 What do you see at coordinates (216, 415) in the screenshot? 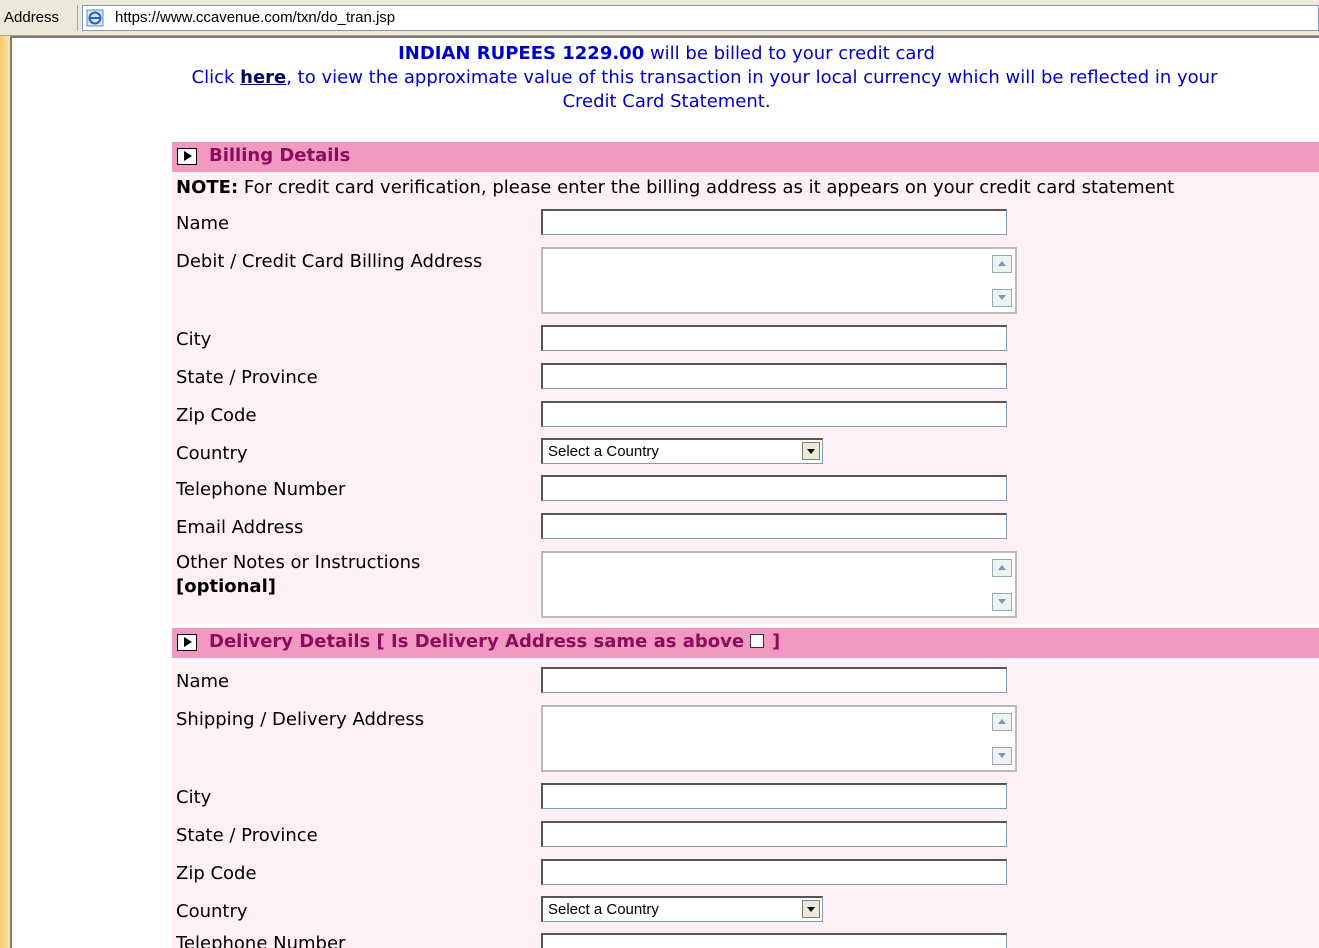
I see `billing-zip-label: Zip Code` at bounding box center [216, 415].